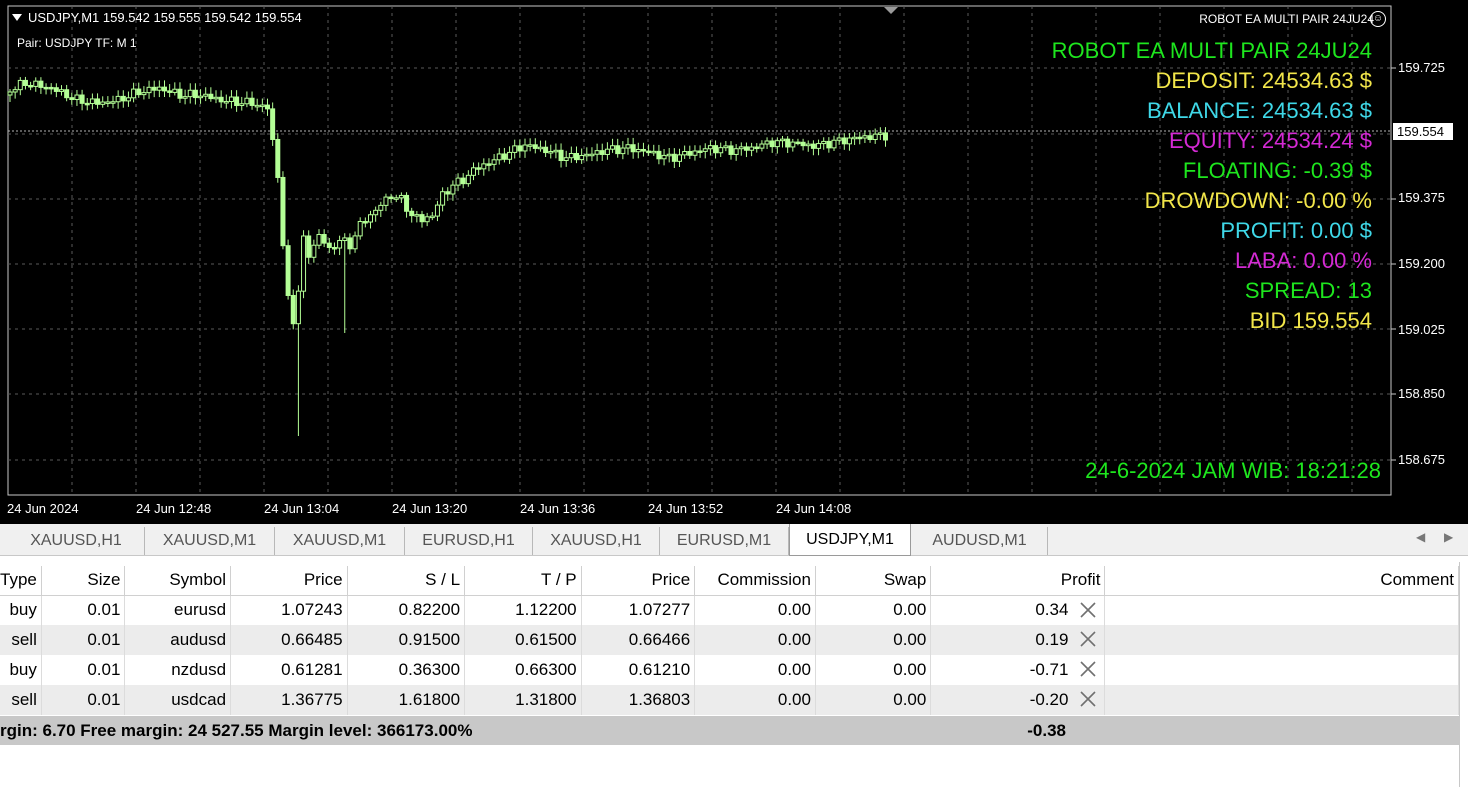 This screenshot has height=787, width=1468. I want to click on cell-value: 0.00, so click(794, 639).